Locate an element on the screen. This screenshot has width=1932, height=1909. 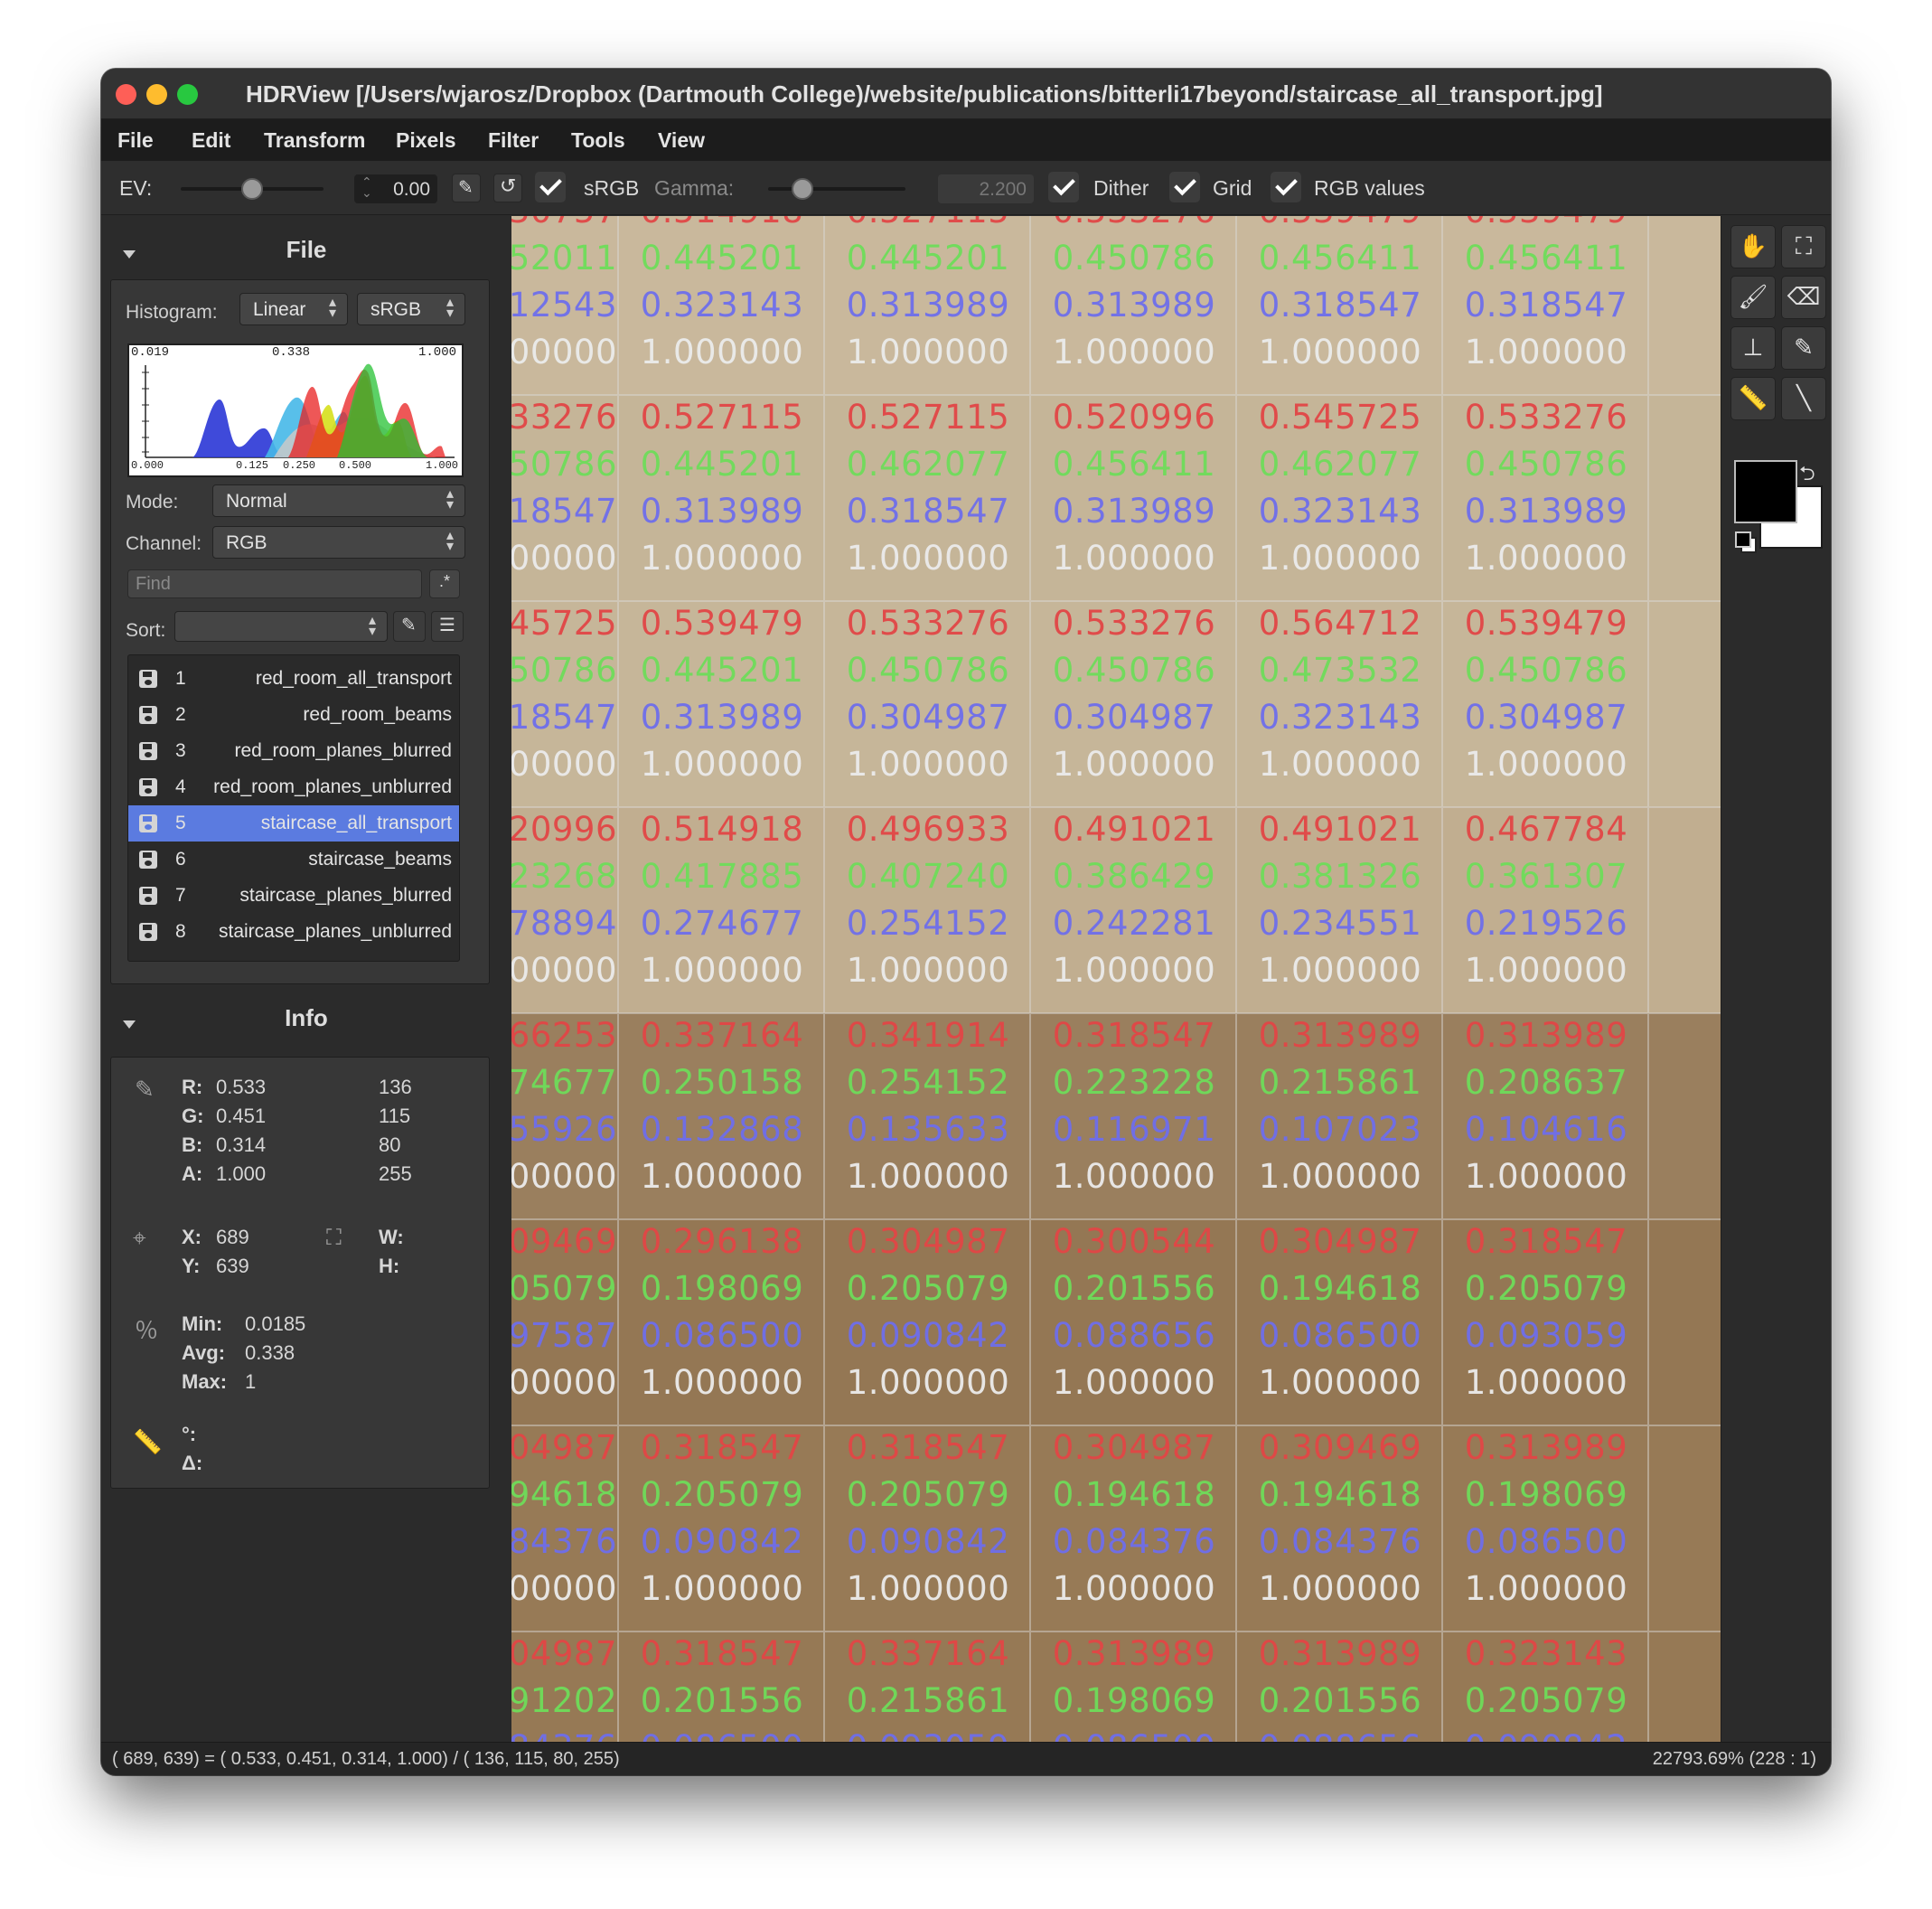
pixel-cell: 0.3139890.2015560.0886561.000000 is located at coordinates (1339, 1687).